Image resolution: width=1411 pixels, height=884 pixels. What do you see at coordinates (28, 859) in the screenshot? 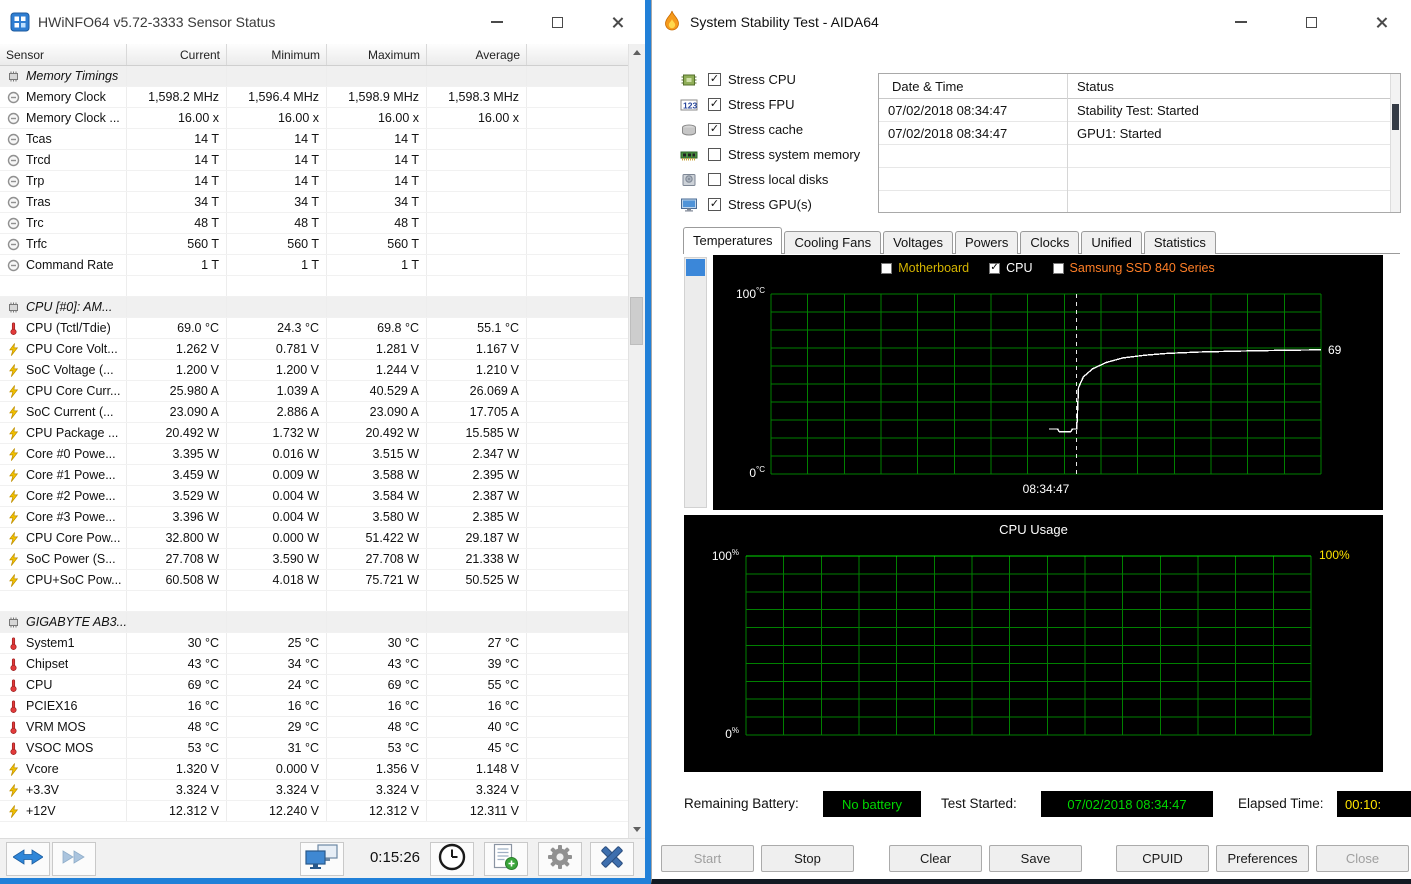
I see `nav-arrows-button` at bounding box center [28, 859].